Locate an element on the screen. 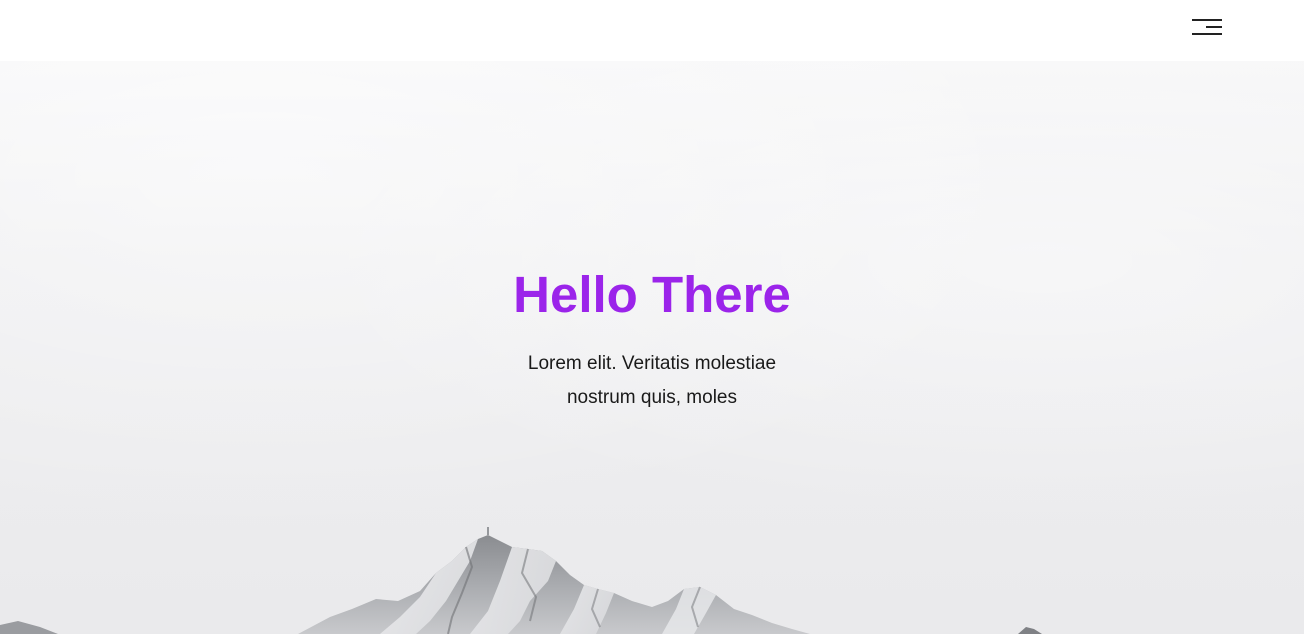 The width and height of the screenshot is (1304, 634). right-small-peak is located at coordinates (1030, 630).